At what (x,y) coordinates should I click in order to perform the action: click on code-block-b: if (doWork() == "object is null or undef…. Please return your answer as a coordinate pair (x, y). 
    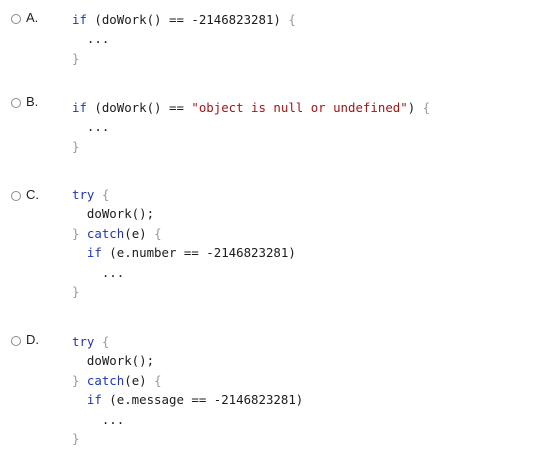
    Looking at the image, I should click on (251, 127).